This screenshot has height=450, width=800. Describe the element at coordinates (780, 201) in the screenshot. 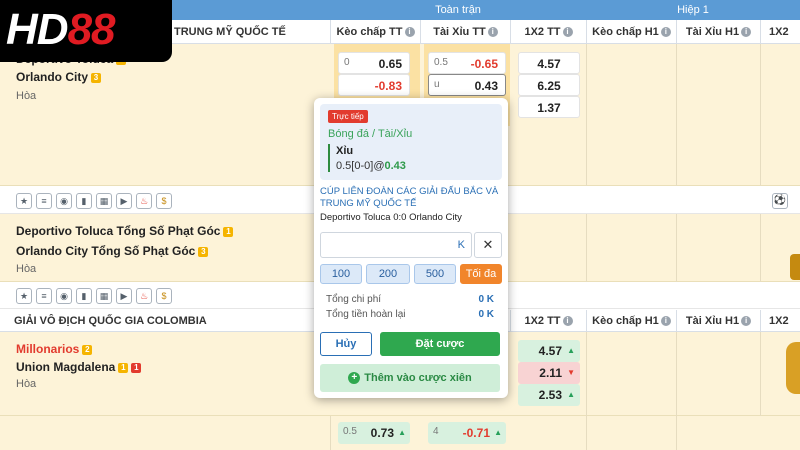

I see `soccer-icon: ⚽` at that location.